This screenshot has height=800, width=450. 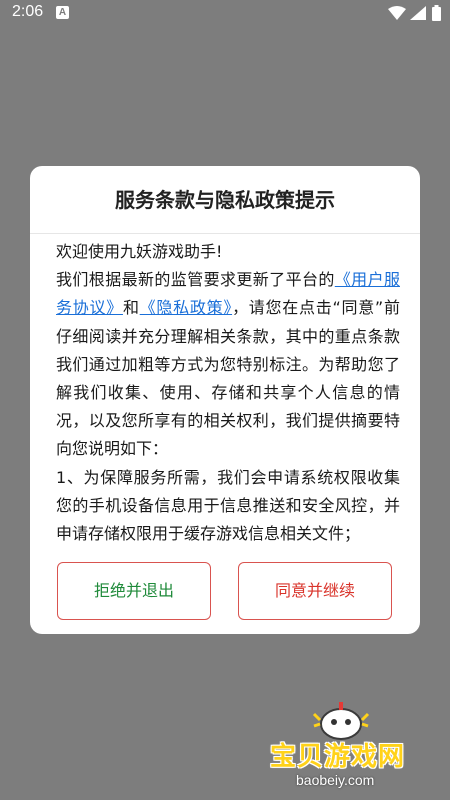 What do you see at coordinates (436, 13) in the screenshot?
I see `battery-icon` at bounding box center [436, 13].